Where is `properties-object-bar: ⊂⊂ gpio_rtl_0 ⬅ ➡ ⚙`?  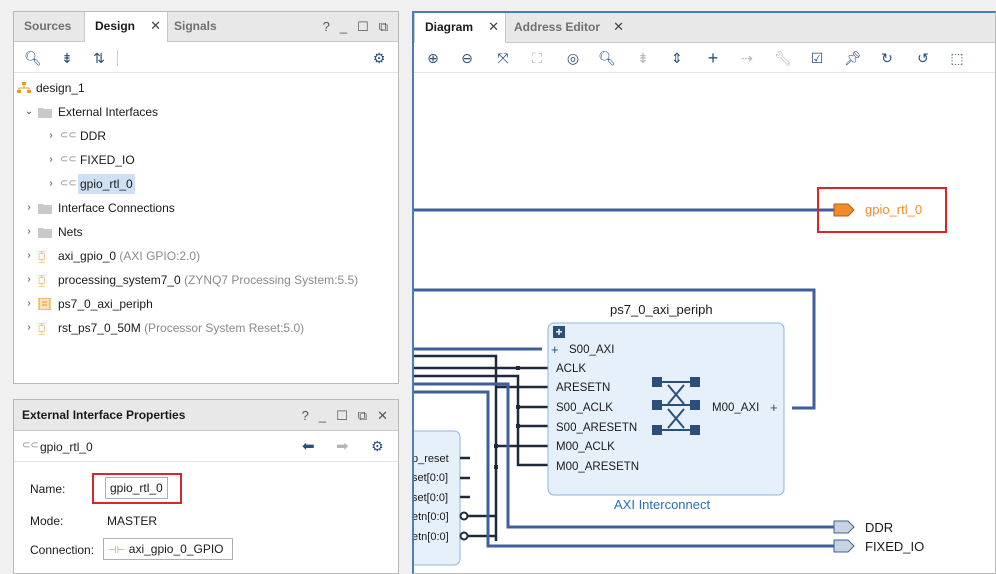 properties-object-bar: ⊂⊂ gpio_rtl_0 ⬅ ➡ ⚙ is located at coordinates (206, 447).